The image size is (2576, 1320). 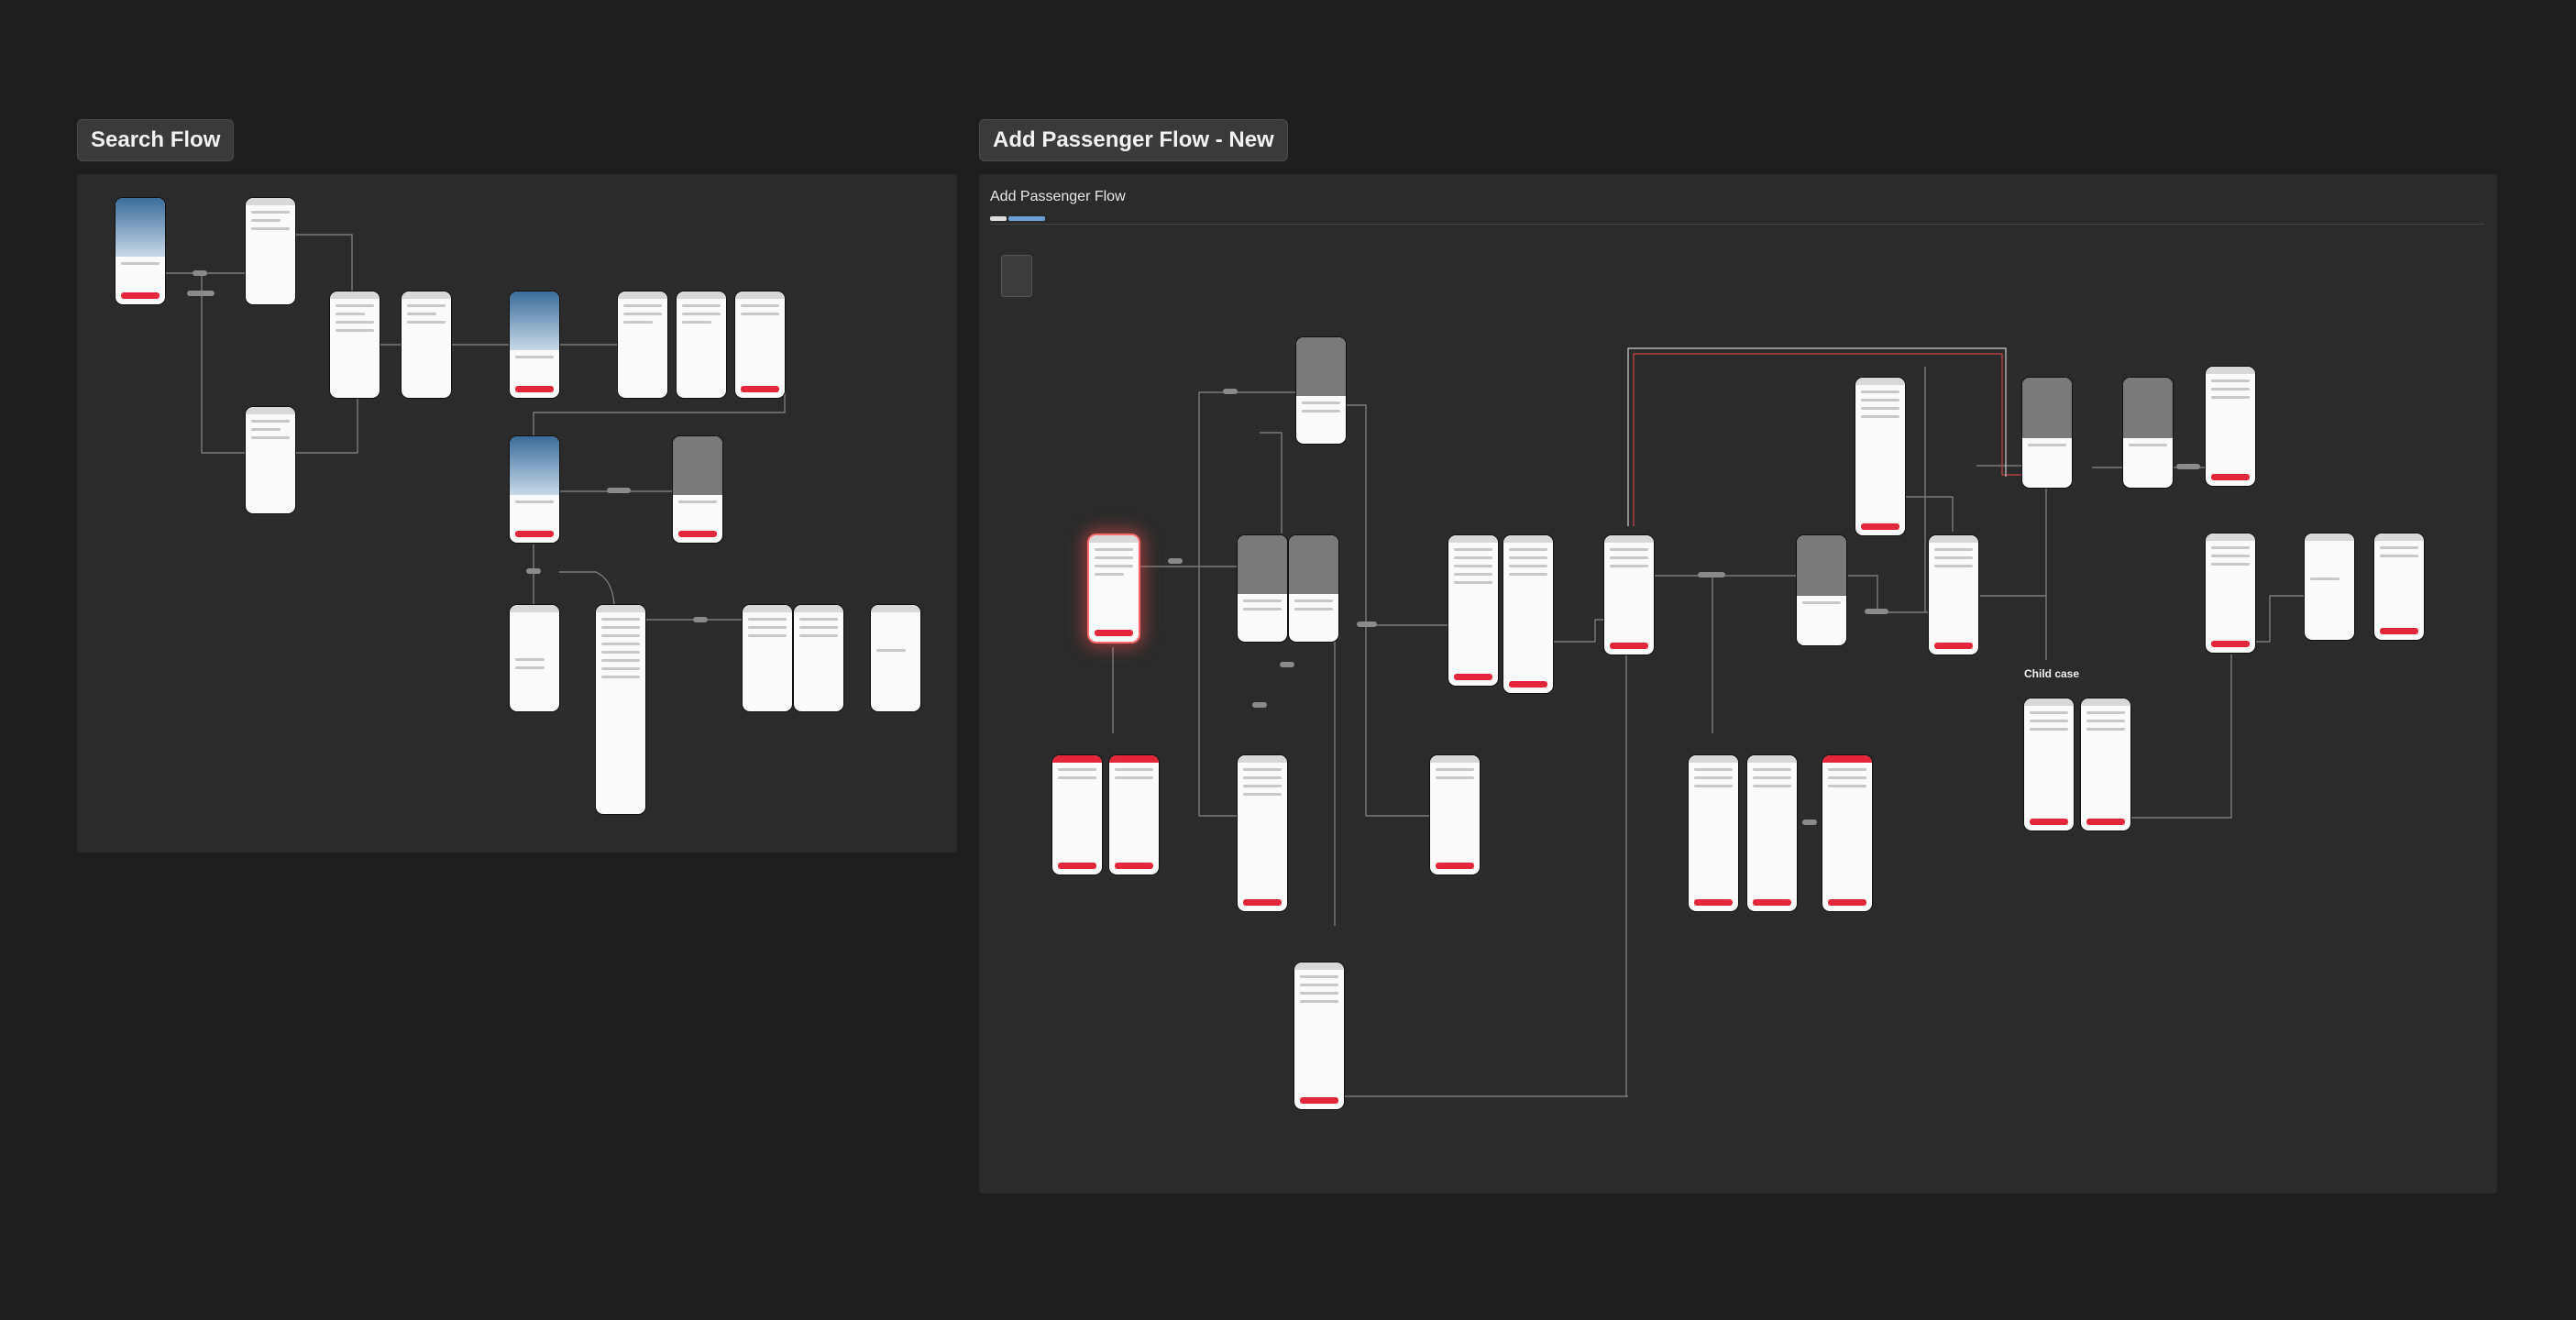 I want to click on child-case-label: Child case, so click(x=2052, y=673).